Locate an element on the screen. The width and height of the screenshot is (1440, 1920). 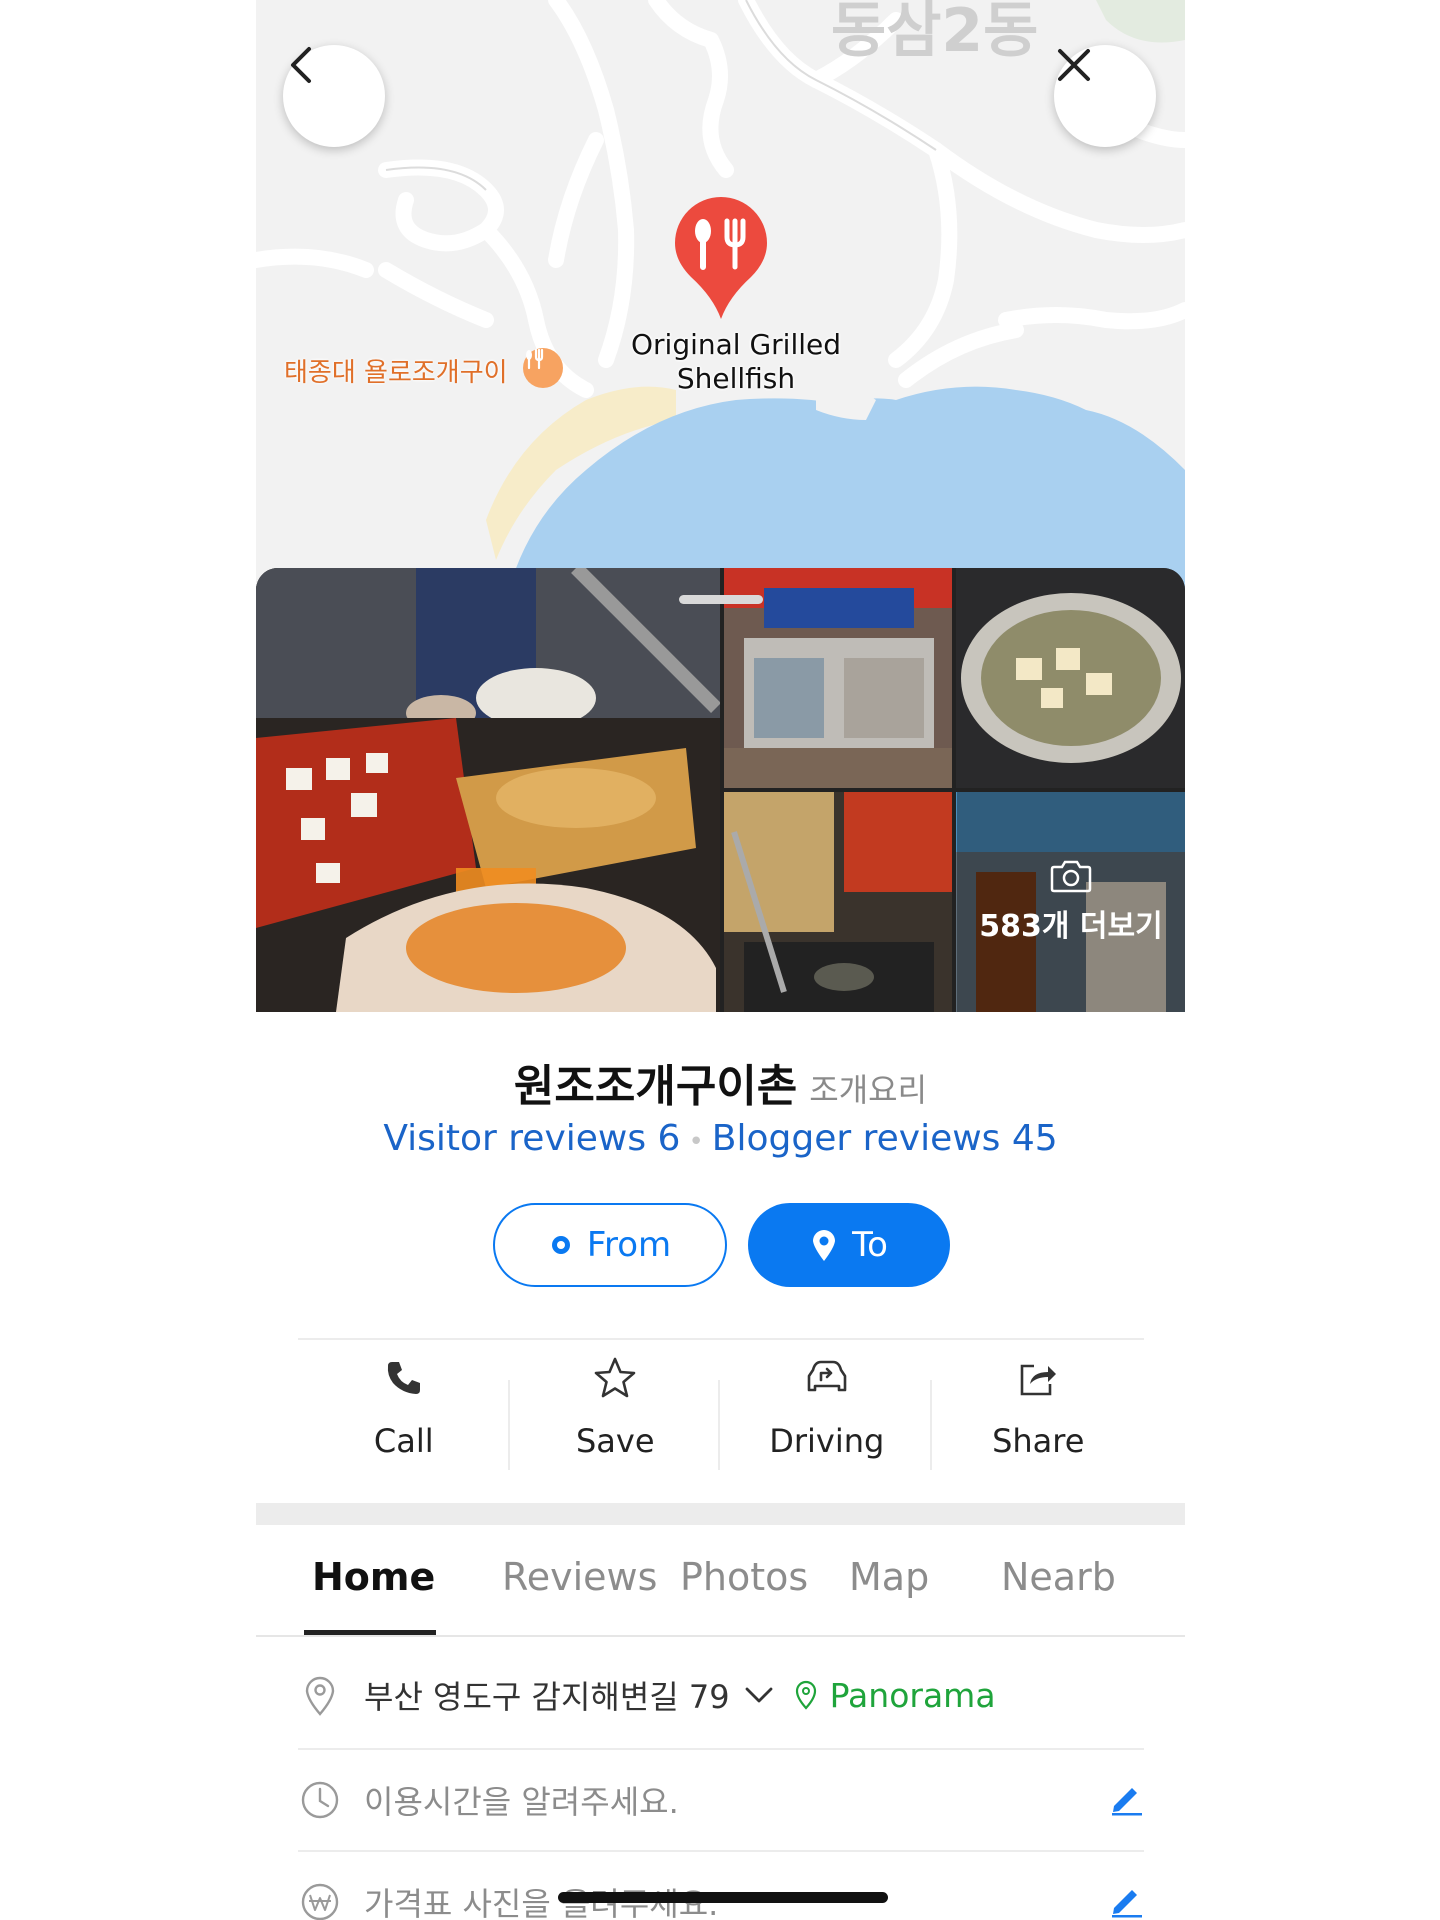
panorama-pin-icon is located at coordinates (806, 1695).